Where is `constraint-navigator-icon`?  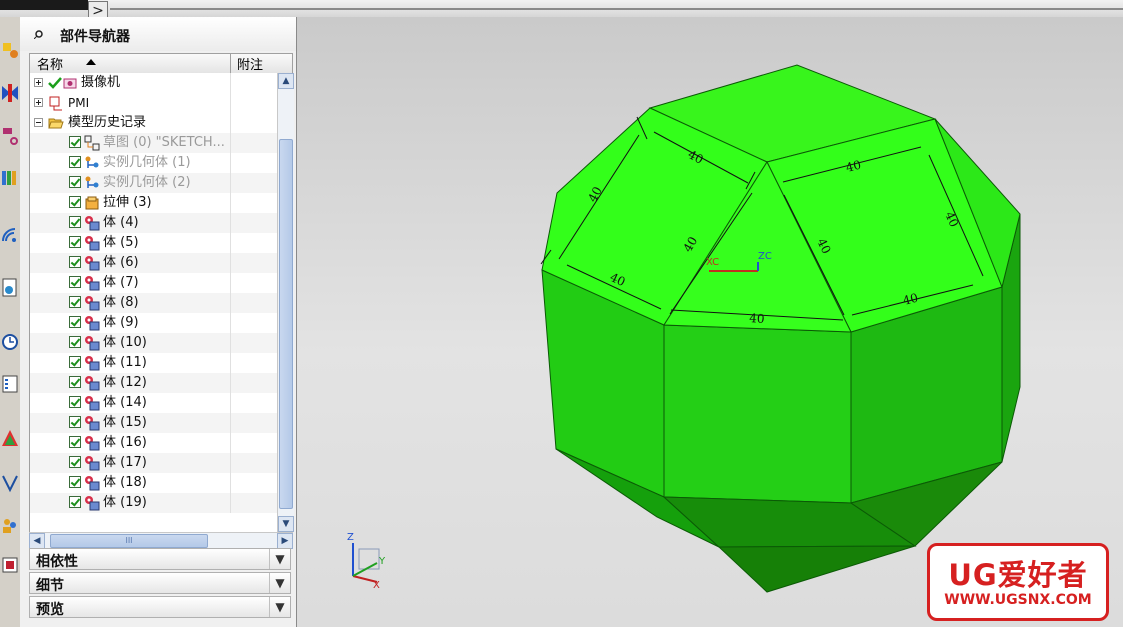 constraint-navigator-icon is located at coordinates (10, 93).